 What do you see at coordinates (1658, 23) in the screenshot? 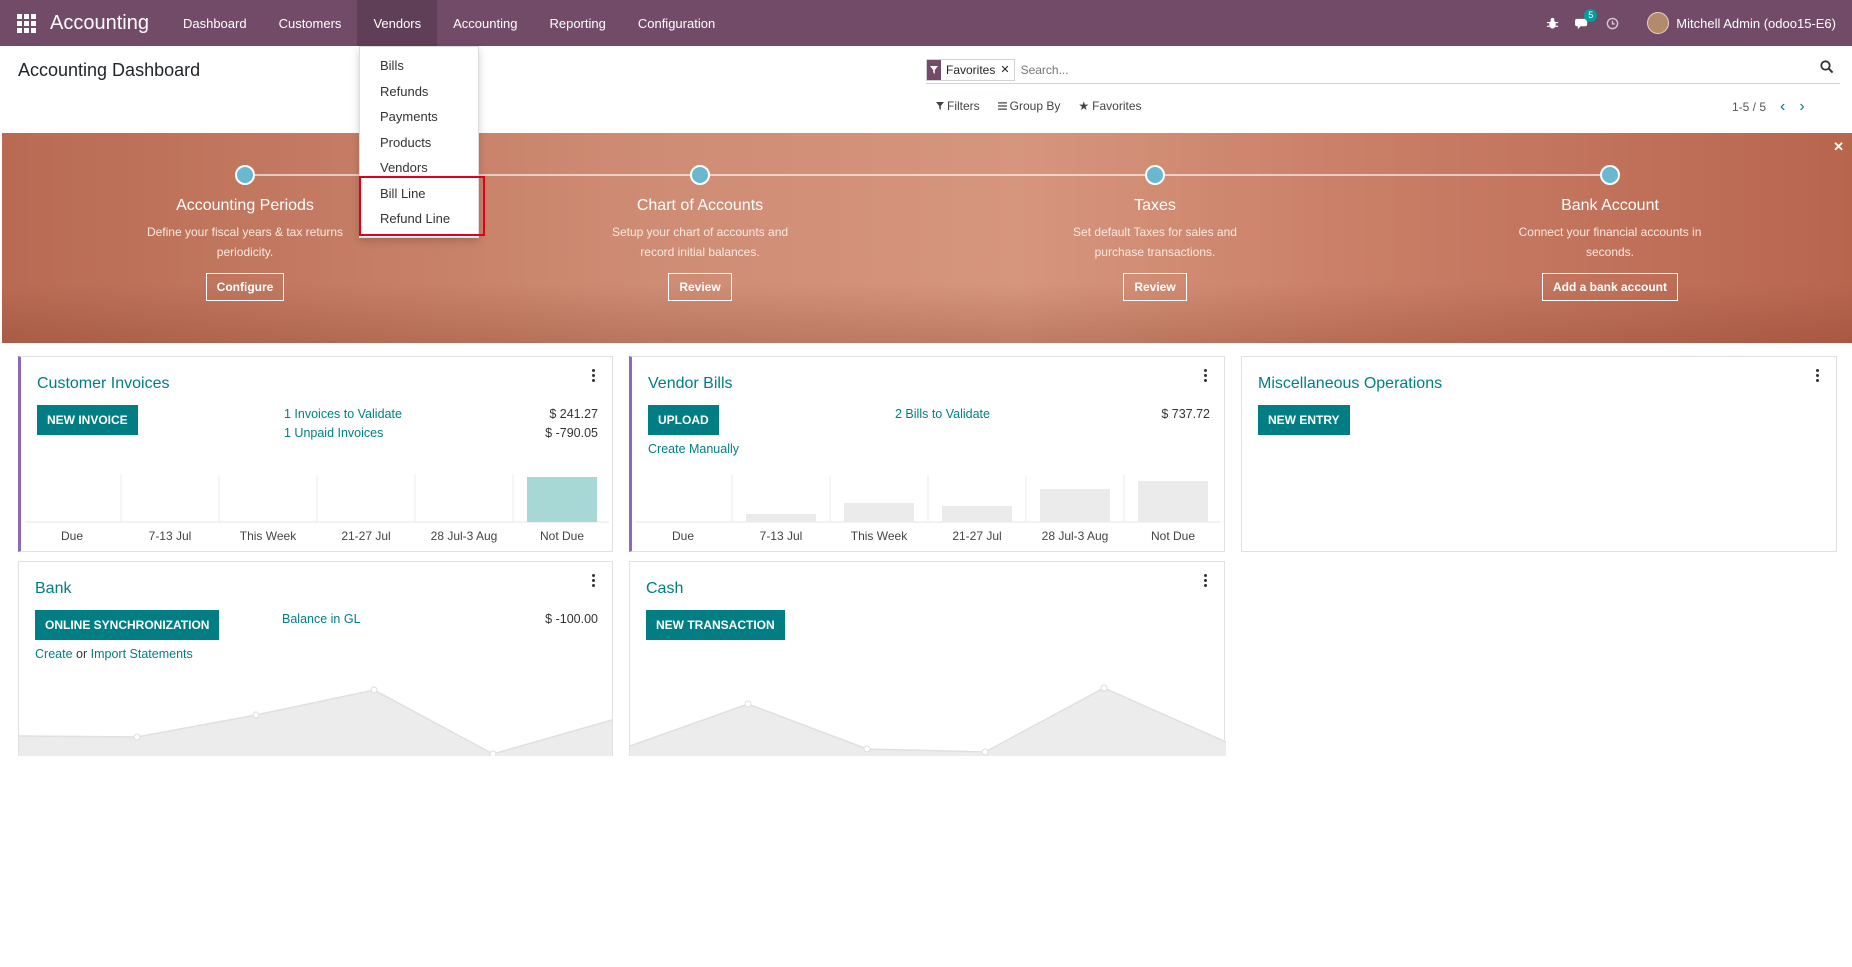
I see `user-avatar` at bounding box center [1658, 23].